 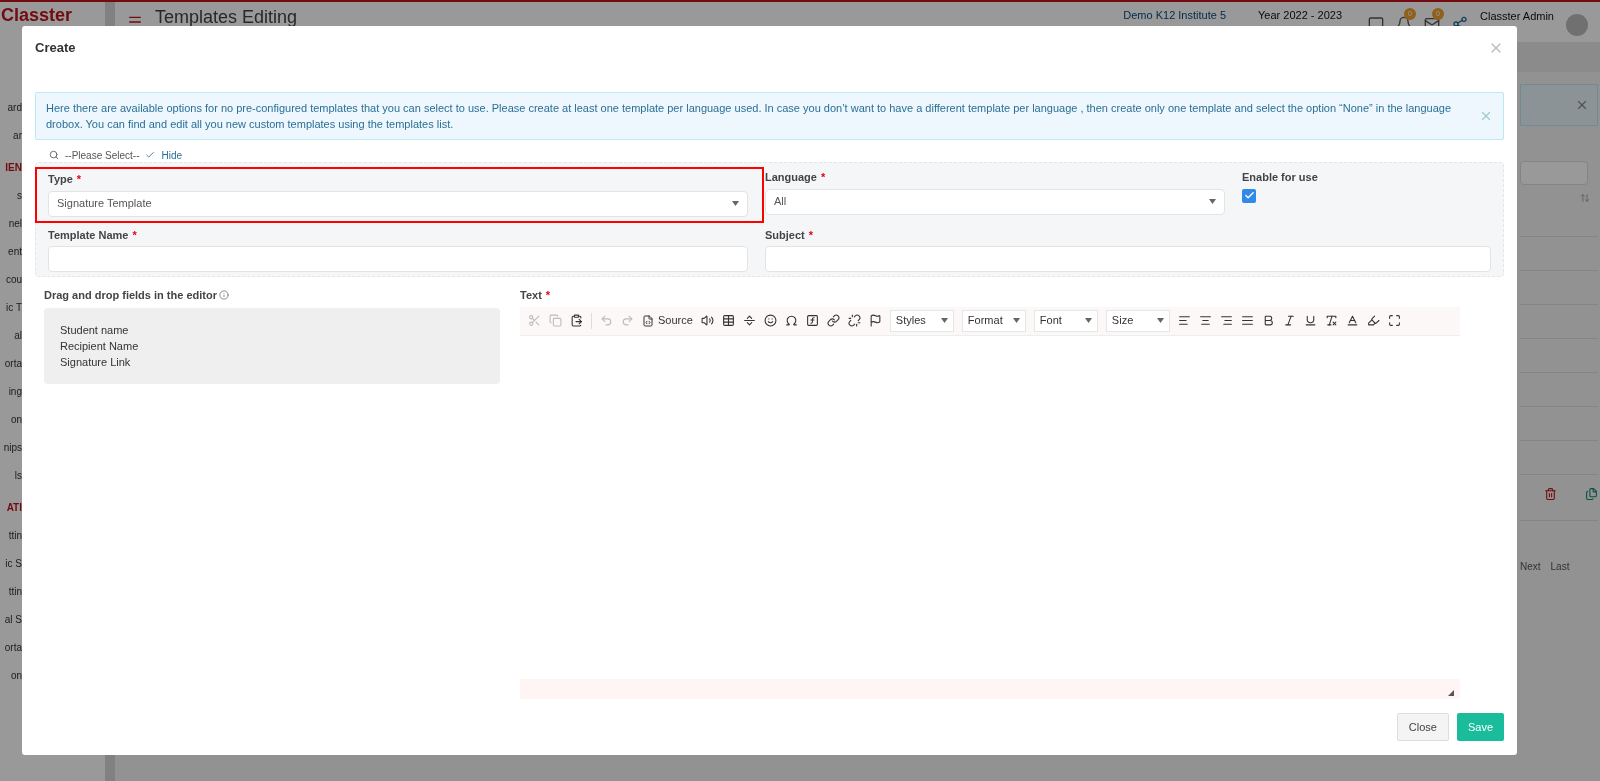 What do you see at coordinates (1591, 494) in the screenshot?
I see `copy-icon` at bounding box center [1591, 494].